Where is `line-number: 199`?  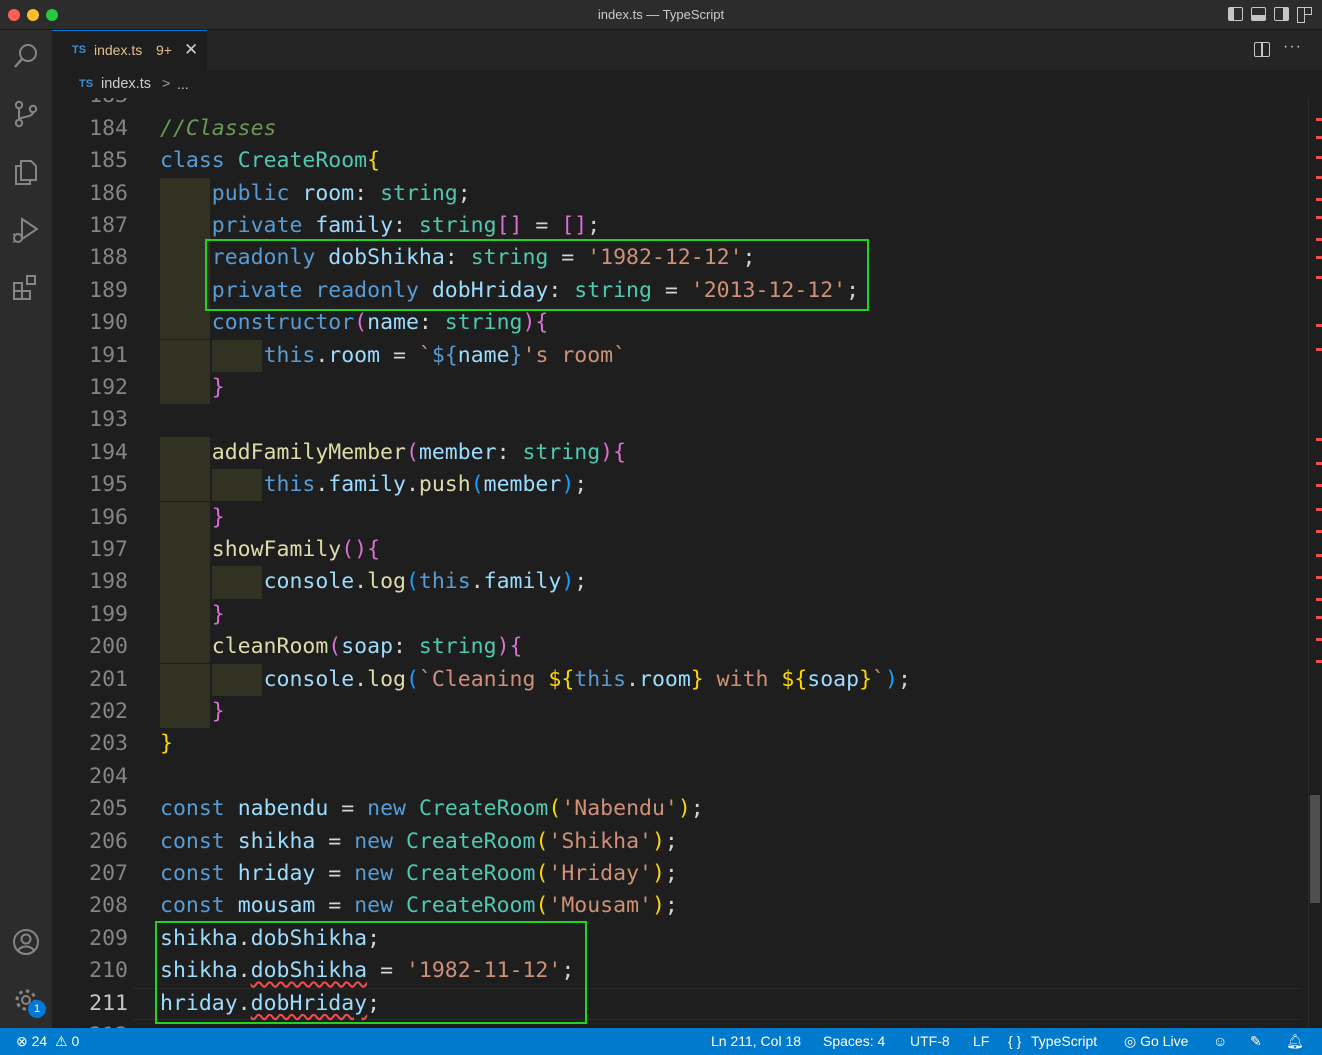 line-number: 199 is located at coordinates (108, 614).